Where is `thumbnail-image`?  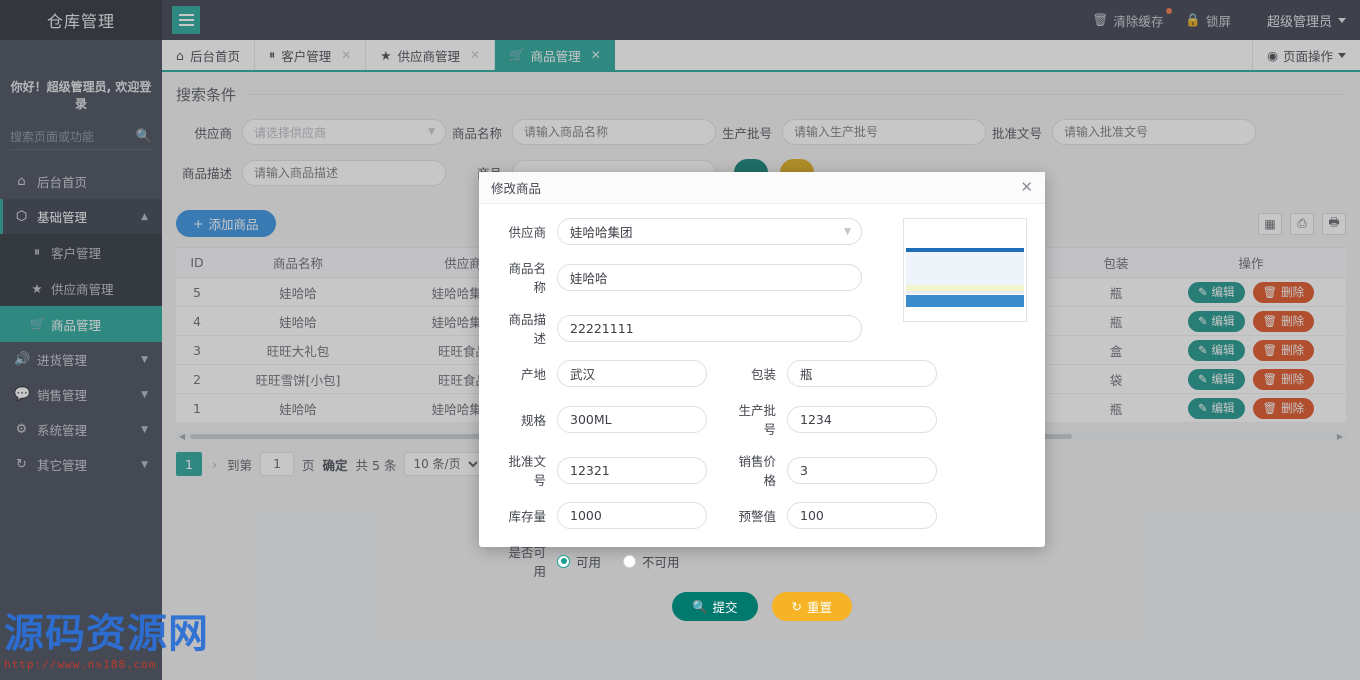 thumbnail-image is located at coordinates (965, 270).